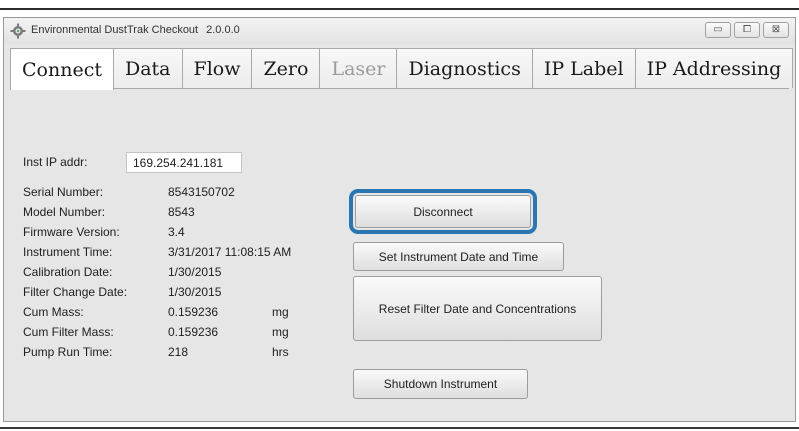 Image resolution: width=799 pixels, height=431 pixels. I want to click on serial-number-label: Serial Number:, so click(63, 192).